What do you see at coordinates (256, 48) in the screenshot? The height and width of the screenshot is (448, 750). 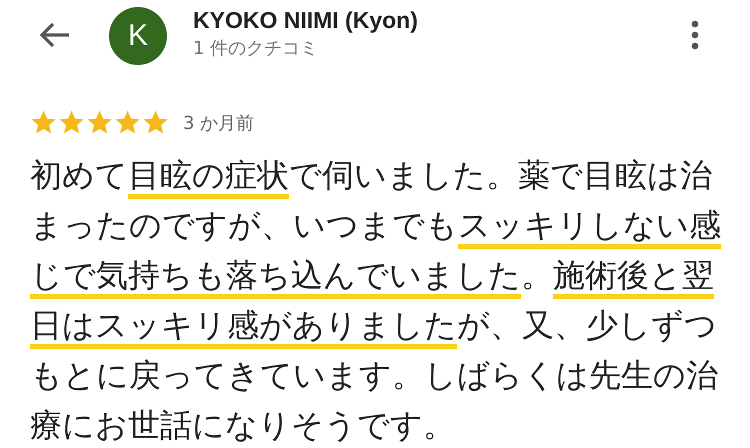 I see `review-count: 1 件のクチコミ` at bounding box center [256, 48].